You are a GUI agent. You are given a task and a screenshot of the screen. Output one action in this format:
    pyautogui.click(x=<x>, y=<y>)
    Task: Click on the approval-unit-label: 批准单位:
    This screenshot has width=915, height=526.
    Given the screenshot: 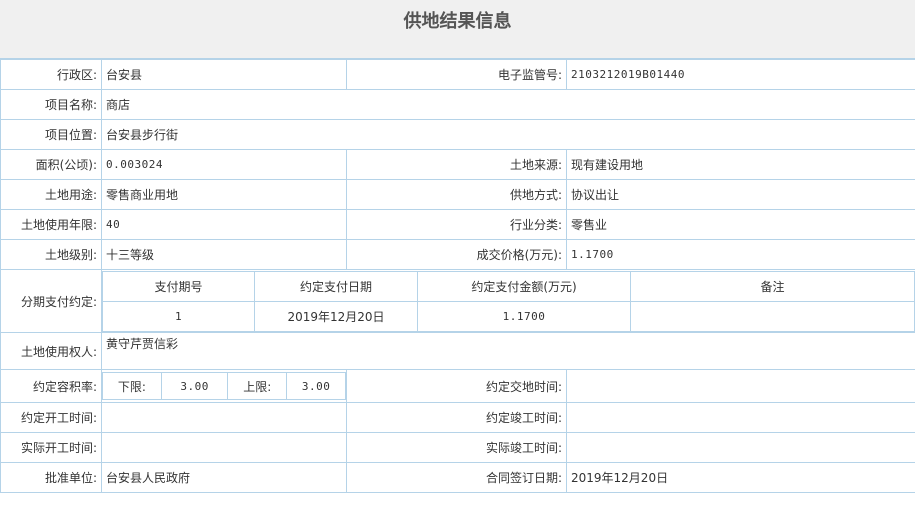 What is the action you would take?
    pyautogui.click(x=51, y=477)
    